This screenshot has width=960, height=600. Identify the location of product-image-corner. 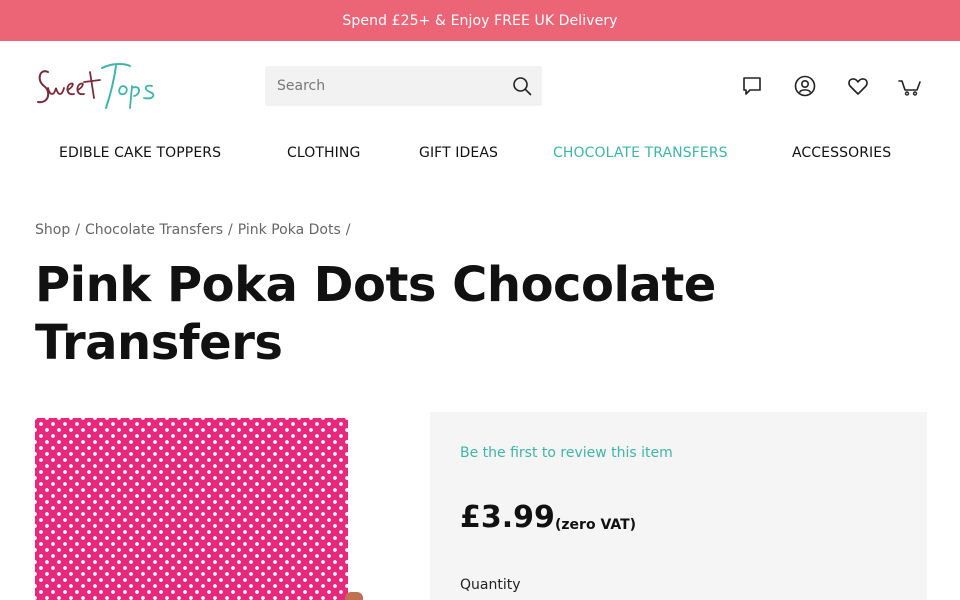
(354, 596).